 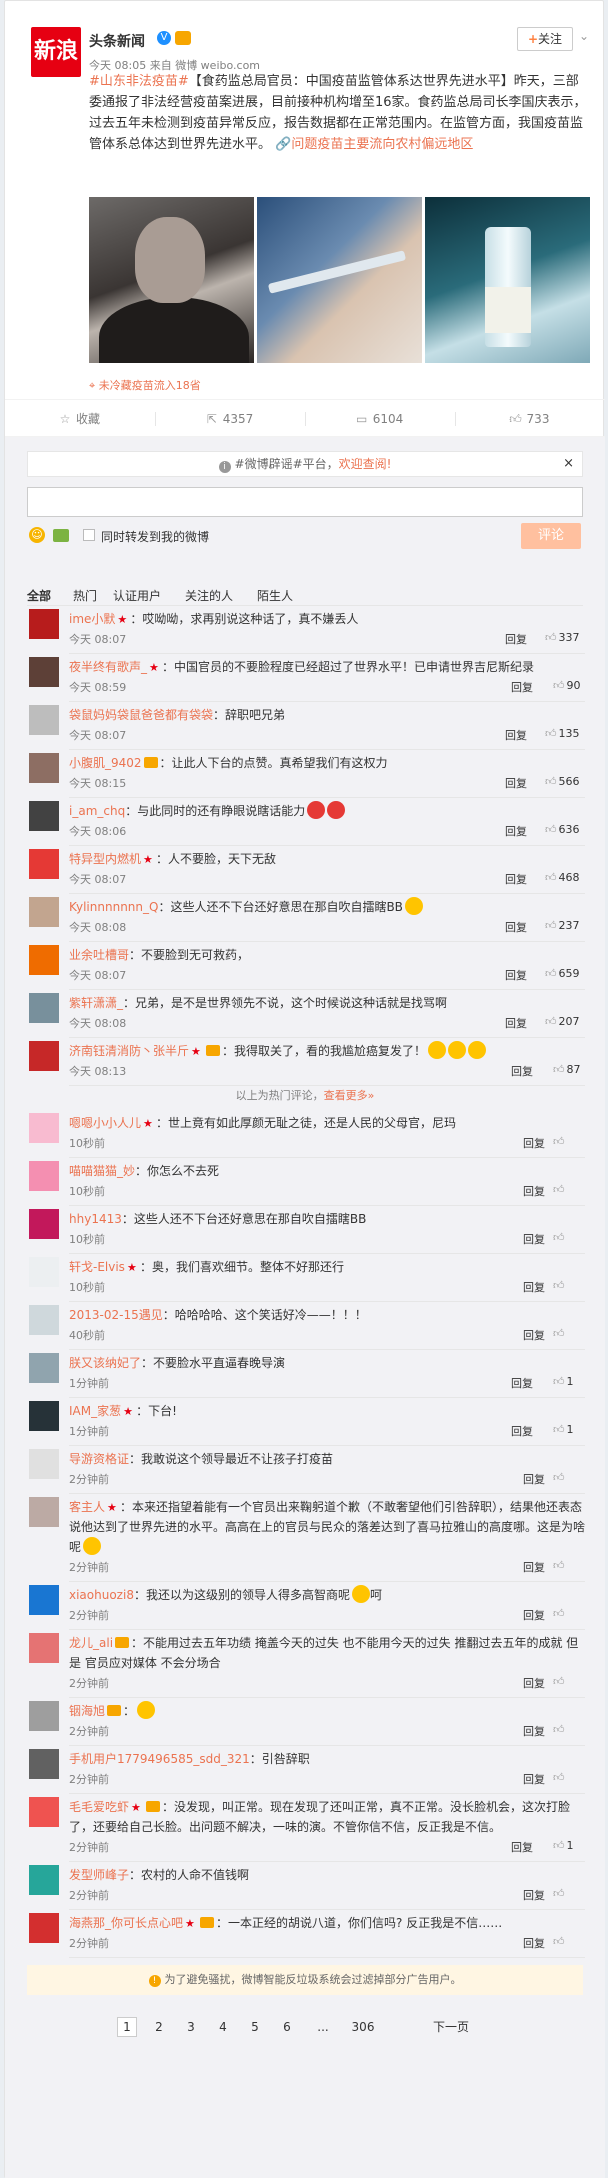 What do you see at coordinates (95, 1219) in the screenshot?
I see `commenter-name: hhy1413` at bounding box center [95, 1219].